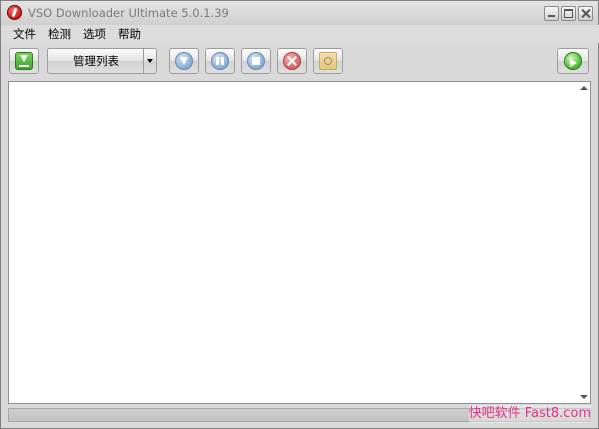 The height and width of the screenshot is (429, 599). What do you see at coordinates (529, 414) in the screenshot?
I see `watermark: 快吧软件 Fast8.com` at bounding box center [529, 414].